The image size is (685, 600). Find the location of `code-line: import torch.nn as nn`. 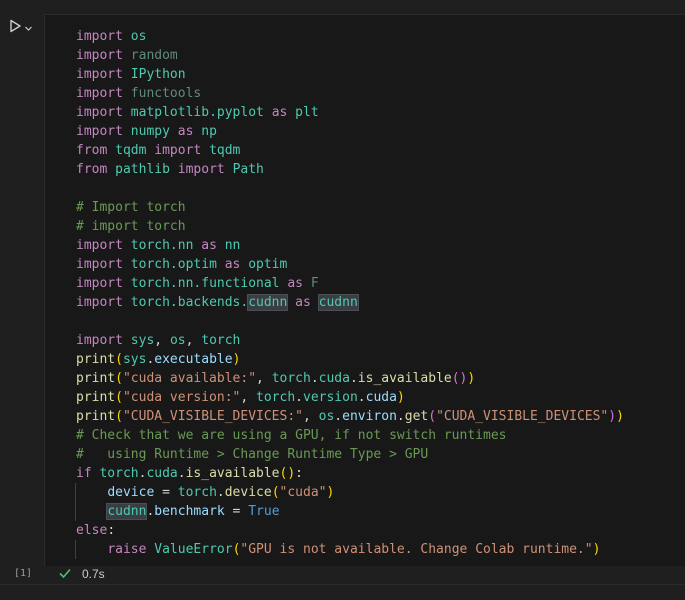

code-line: import torch.nn as nn is located at coordinates (350, 245).